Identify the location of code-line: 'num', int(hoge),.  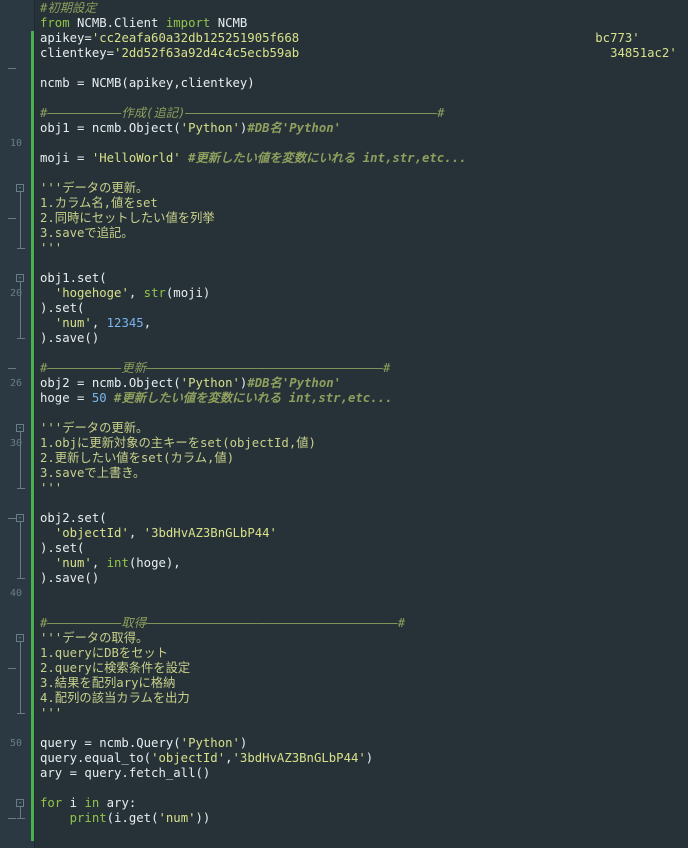
(110, 563).